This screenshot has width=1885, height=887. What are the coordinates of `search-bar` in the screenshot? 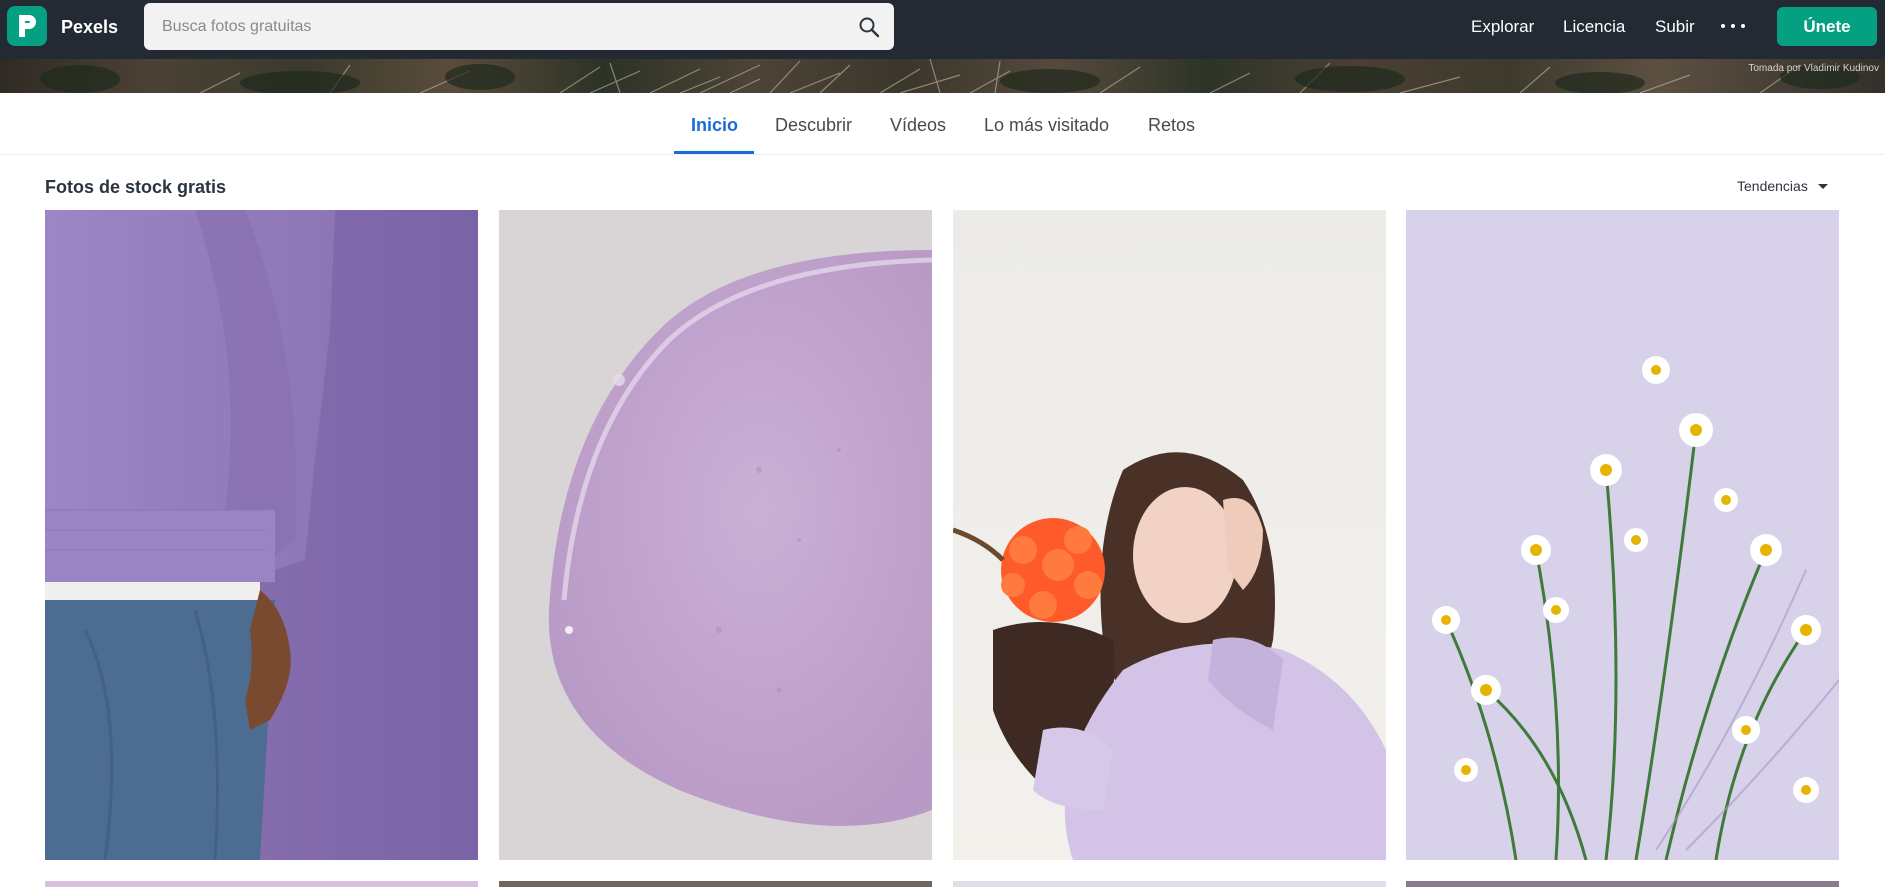 It's located at (519, 26).